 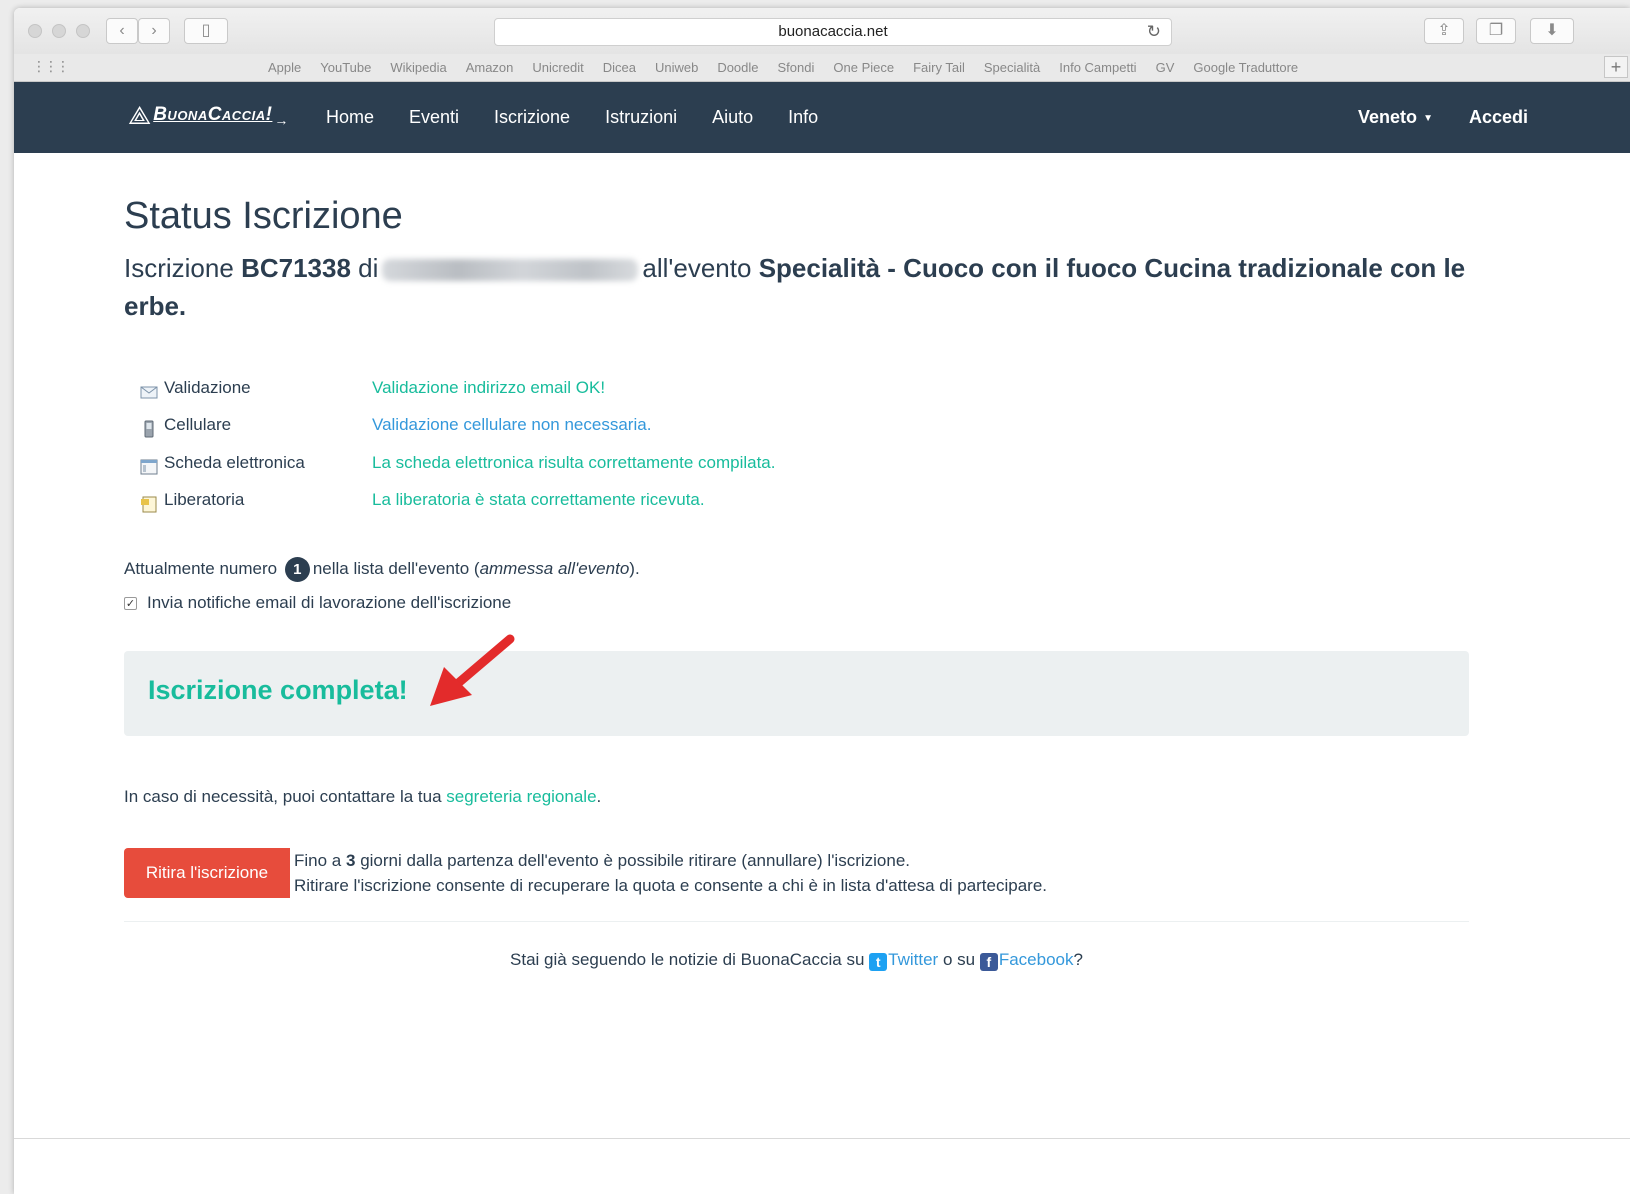 What do you see at coordinates (281, 120) in the screenshot?
I see `arrow-right-icon: →` at bounding box center [281, 120].